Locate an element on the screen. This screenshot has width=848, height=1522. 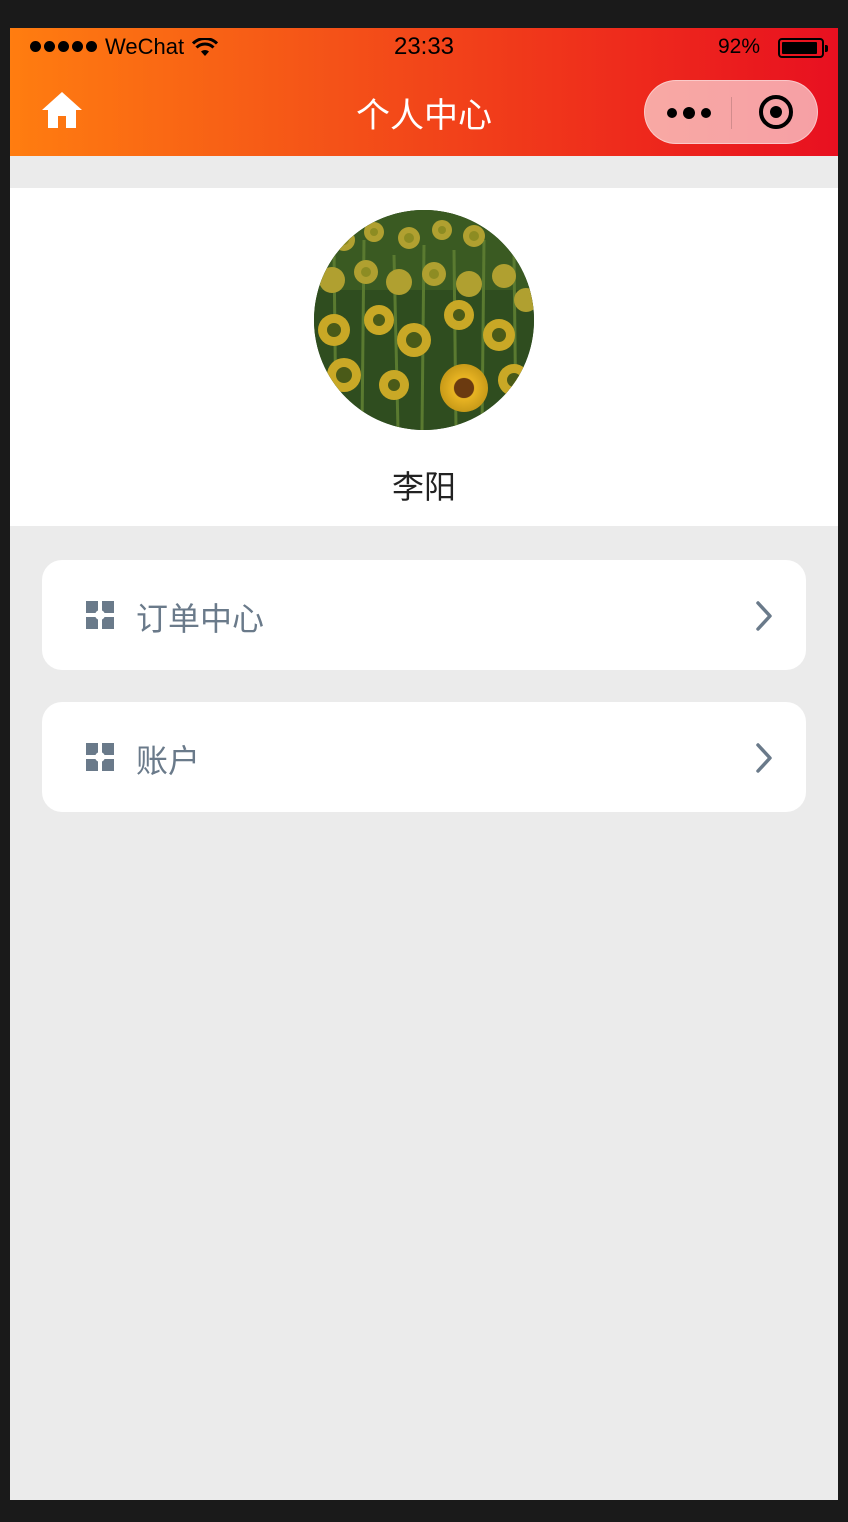
username: 李阳 is located at coordinates (423, 487).